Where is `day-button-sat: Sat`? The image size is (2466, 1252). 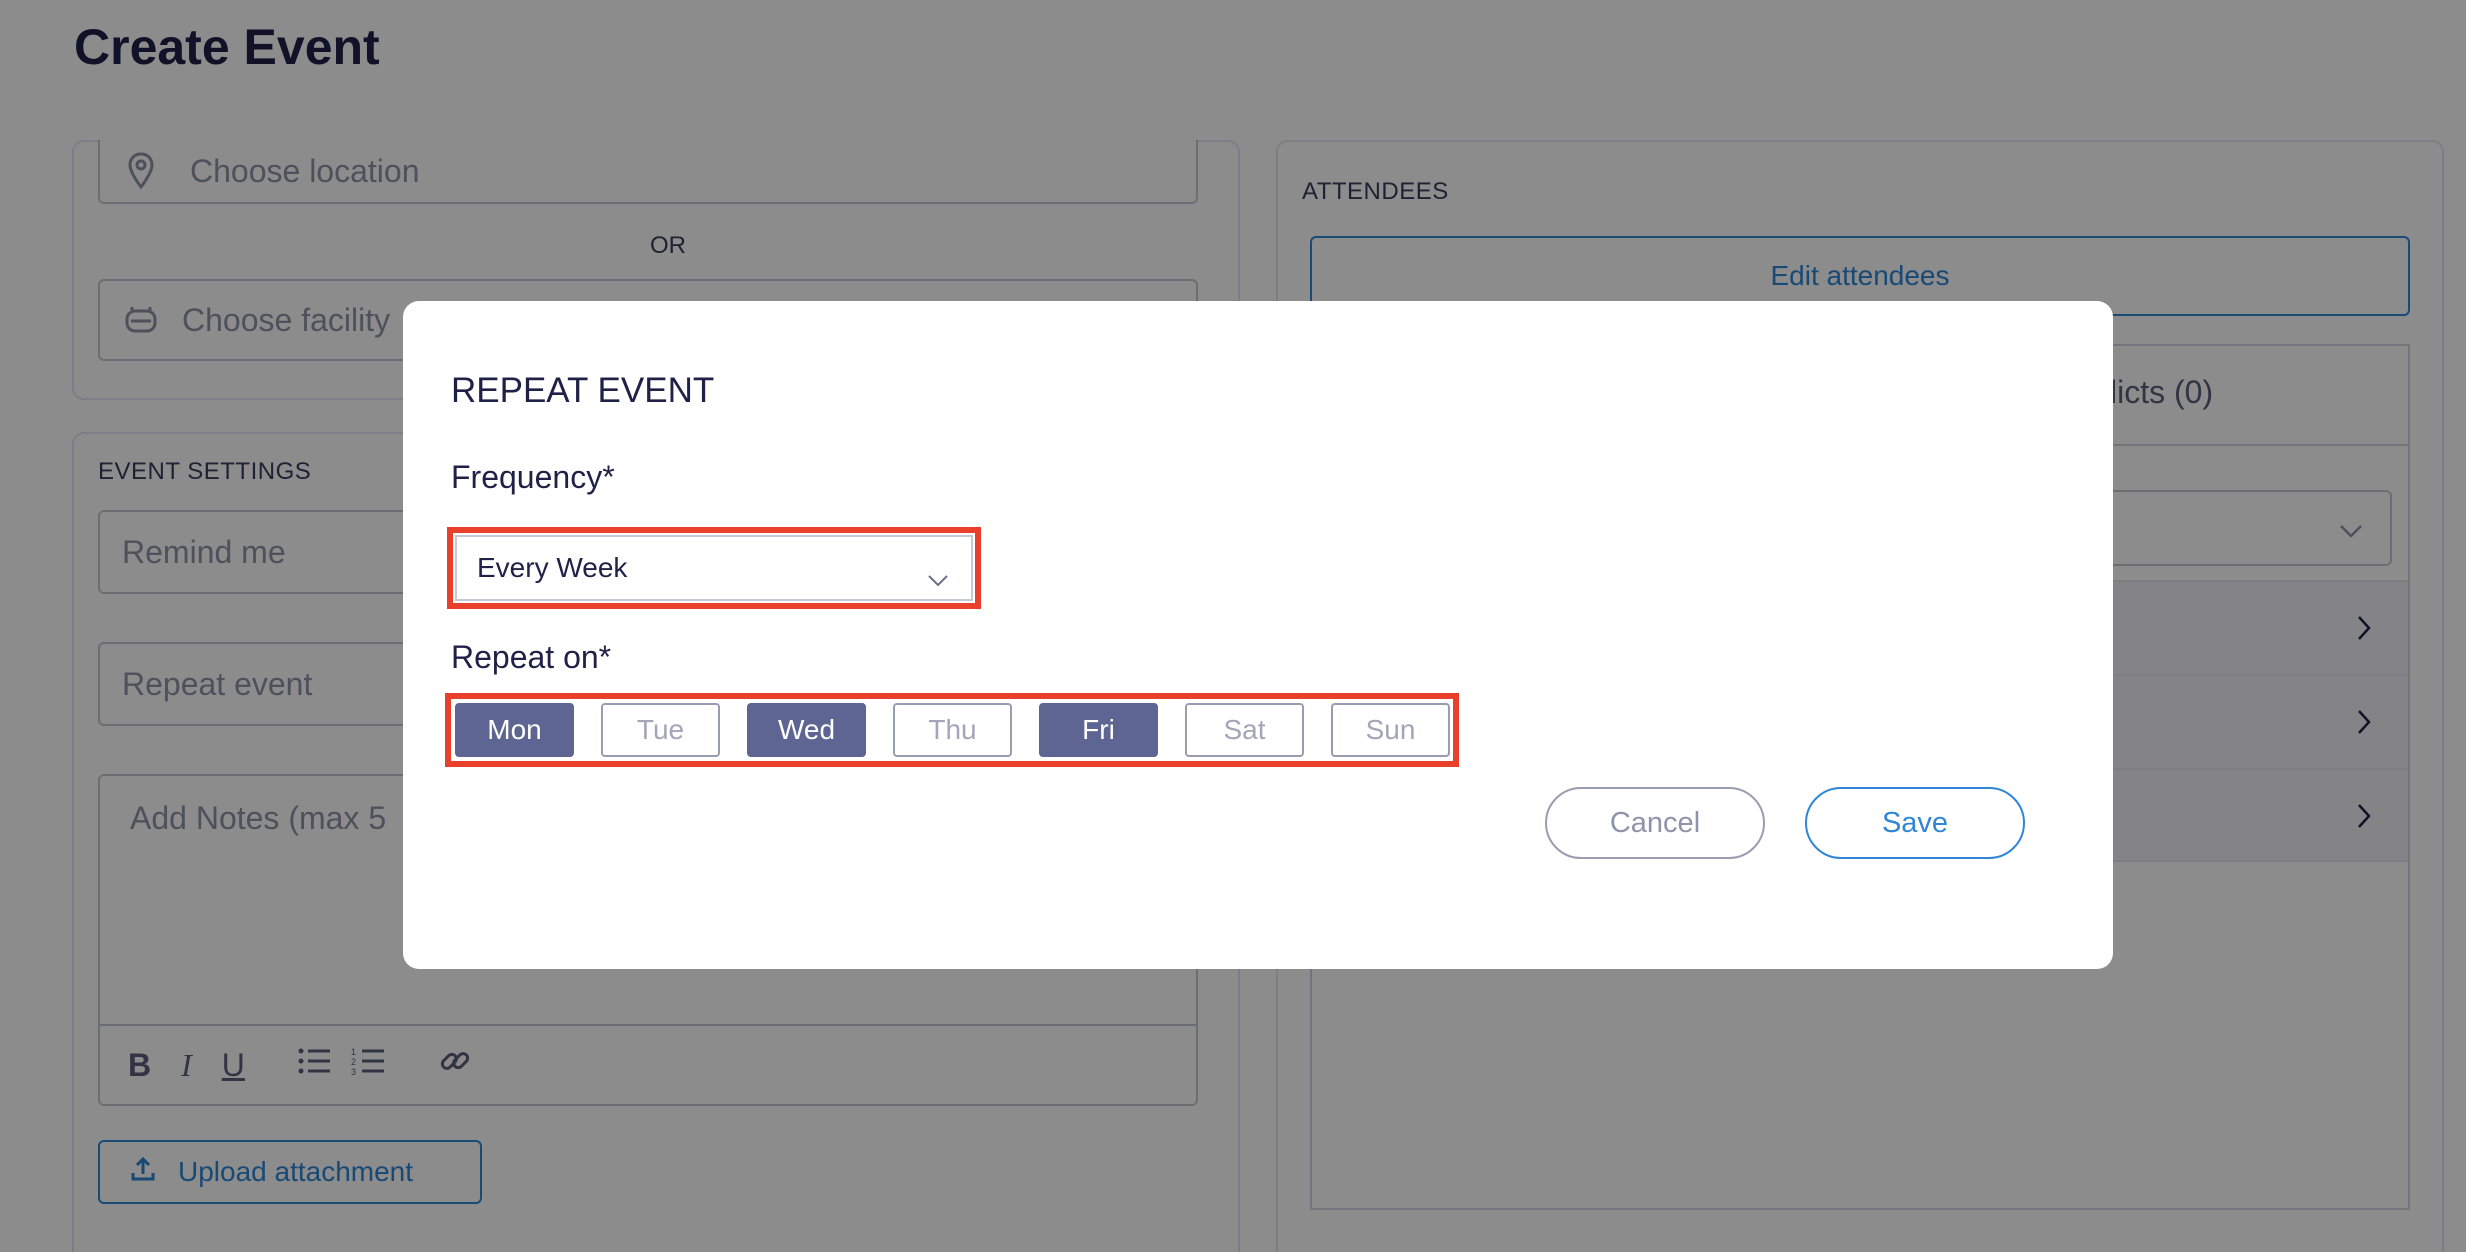 day-button-sat: Sat is located at coordinates (1244, 730).